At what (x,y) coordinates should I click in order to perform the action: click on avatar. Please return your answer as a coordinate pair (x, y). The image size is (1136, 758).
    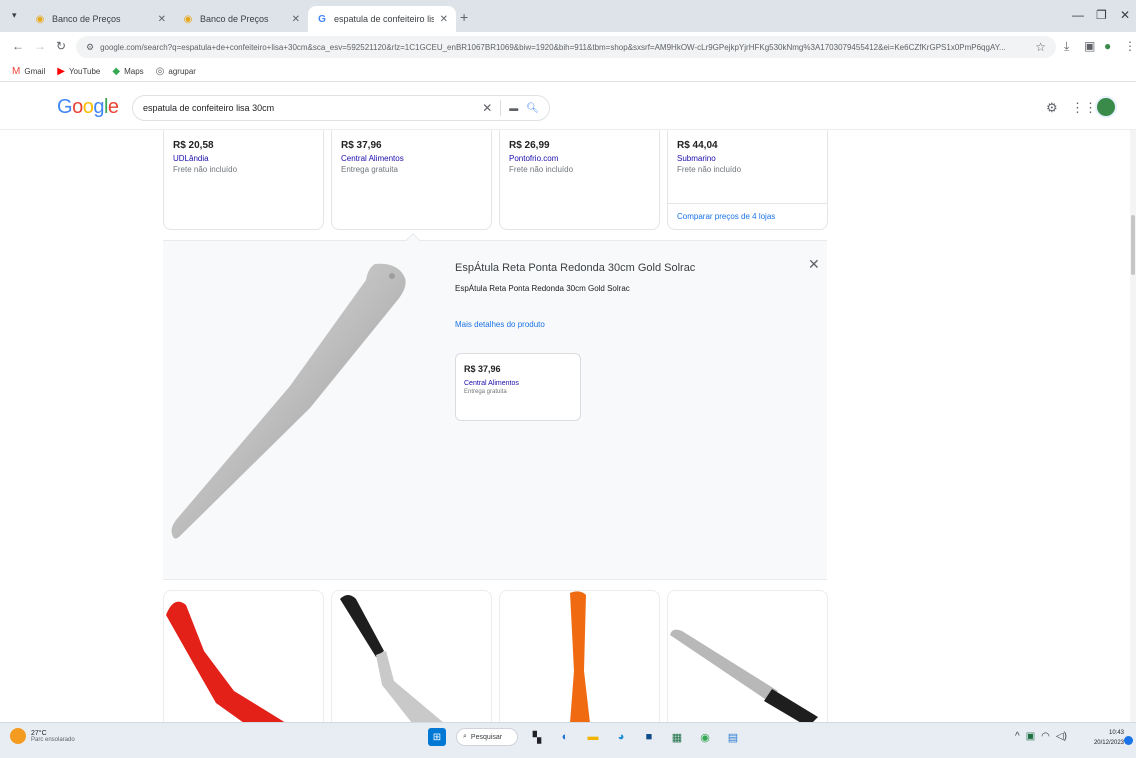
    Looking at the image, I should click on (1106, 107).